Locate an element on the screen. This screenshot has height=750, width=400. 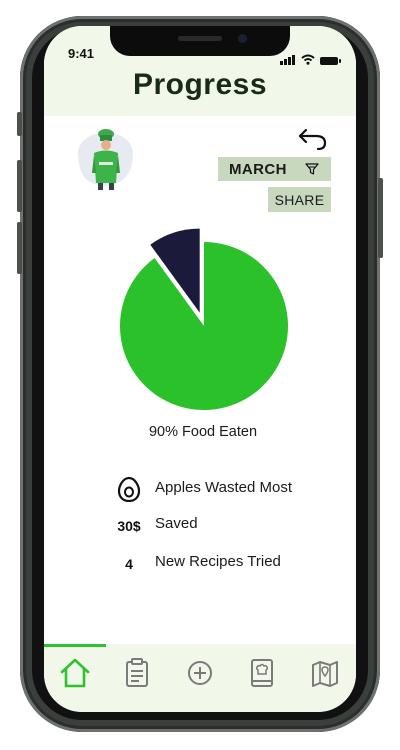
recipe-book-icon is located at coordinates (262, 673).